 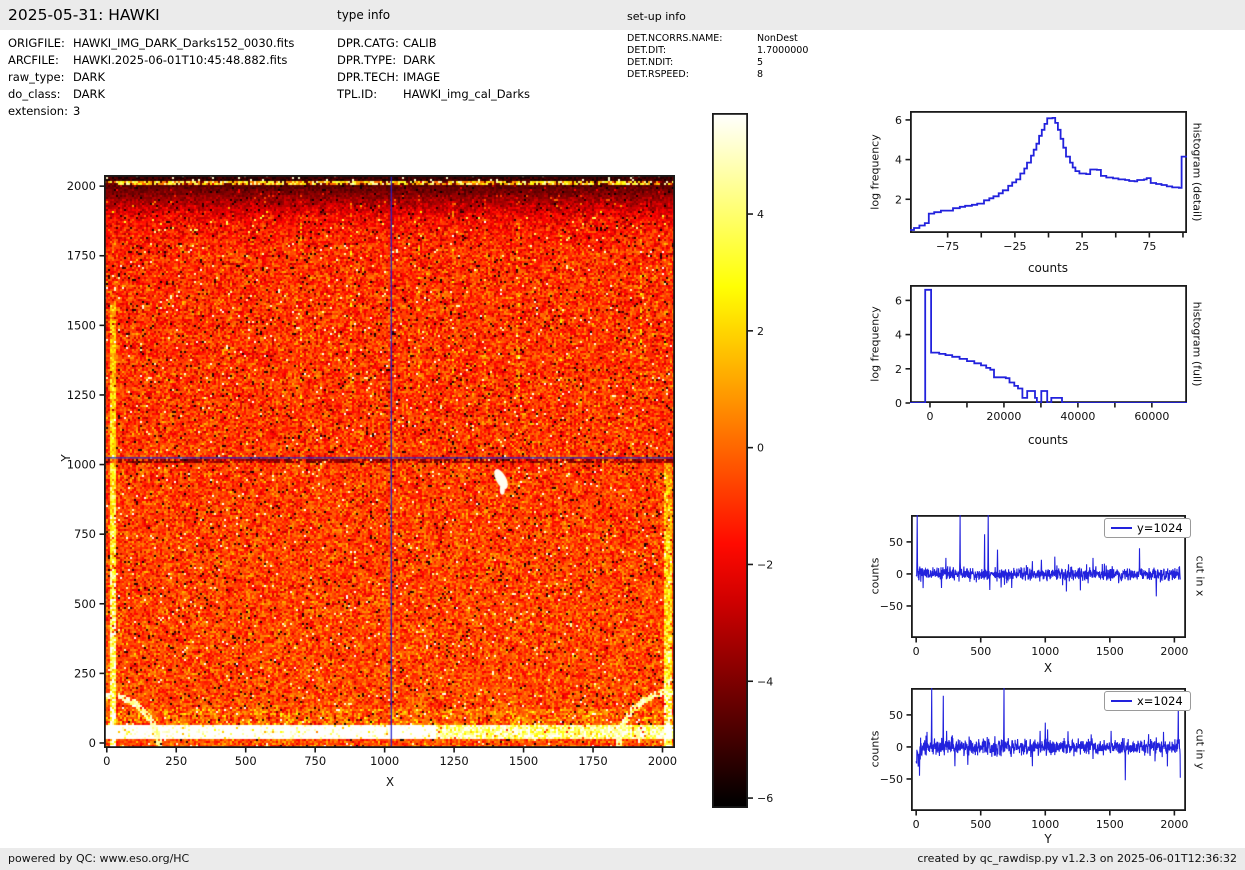 I want to click on colorbar-frame, so click(x=730, y=460).